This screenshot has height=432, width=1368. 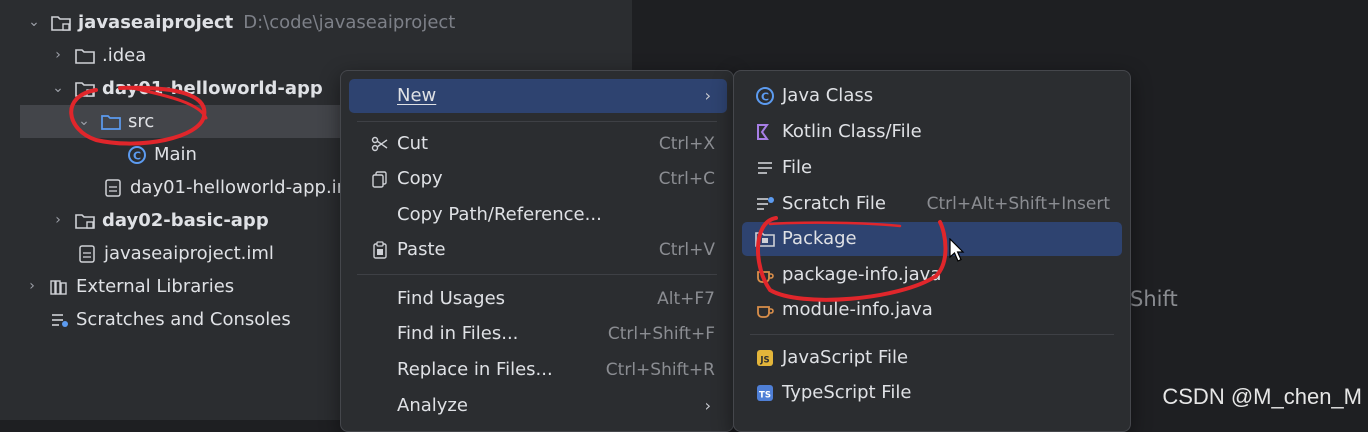 I want to click on submenu-item-javascript-file: JS JavaScript File, so click(x=932, y=358).